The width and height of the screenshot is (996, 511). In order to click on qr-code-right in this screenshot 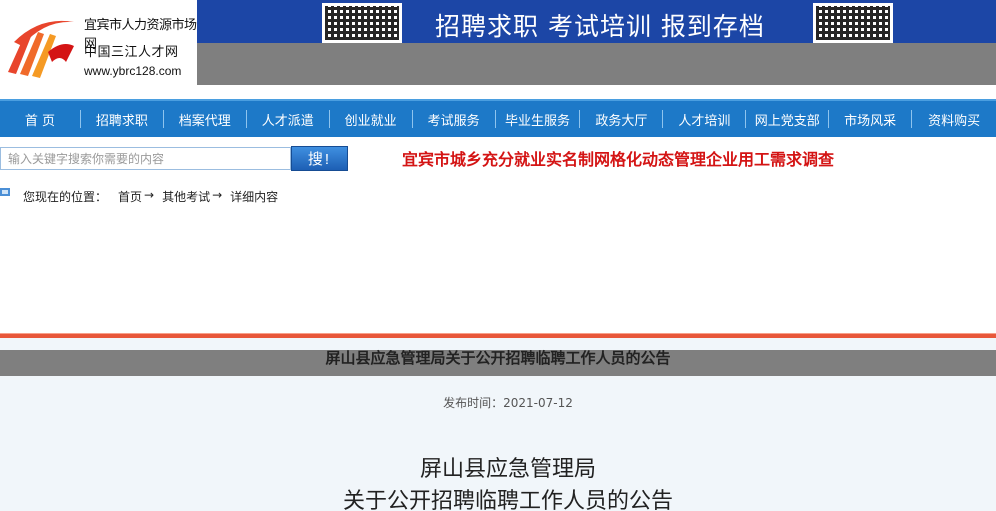, I will do `click(853, 23)`.